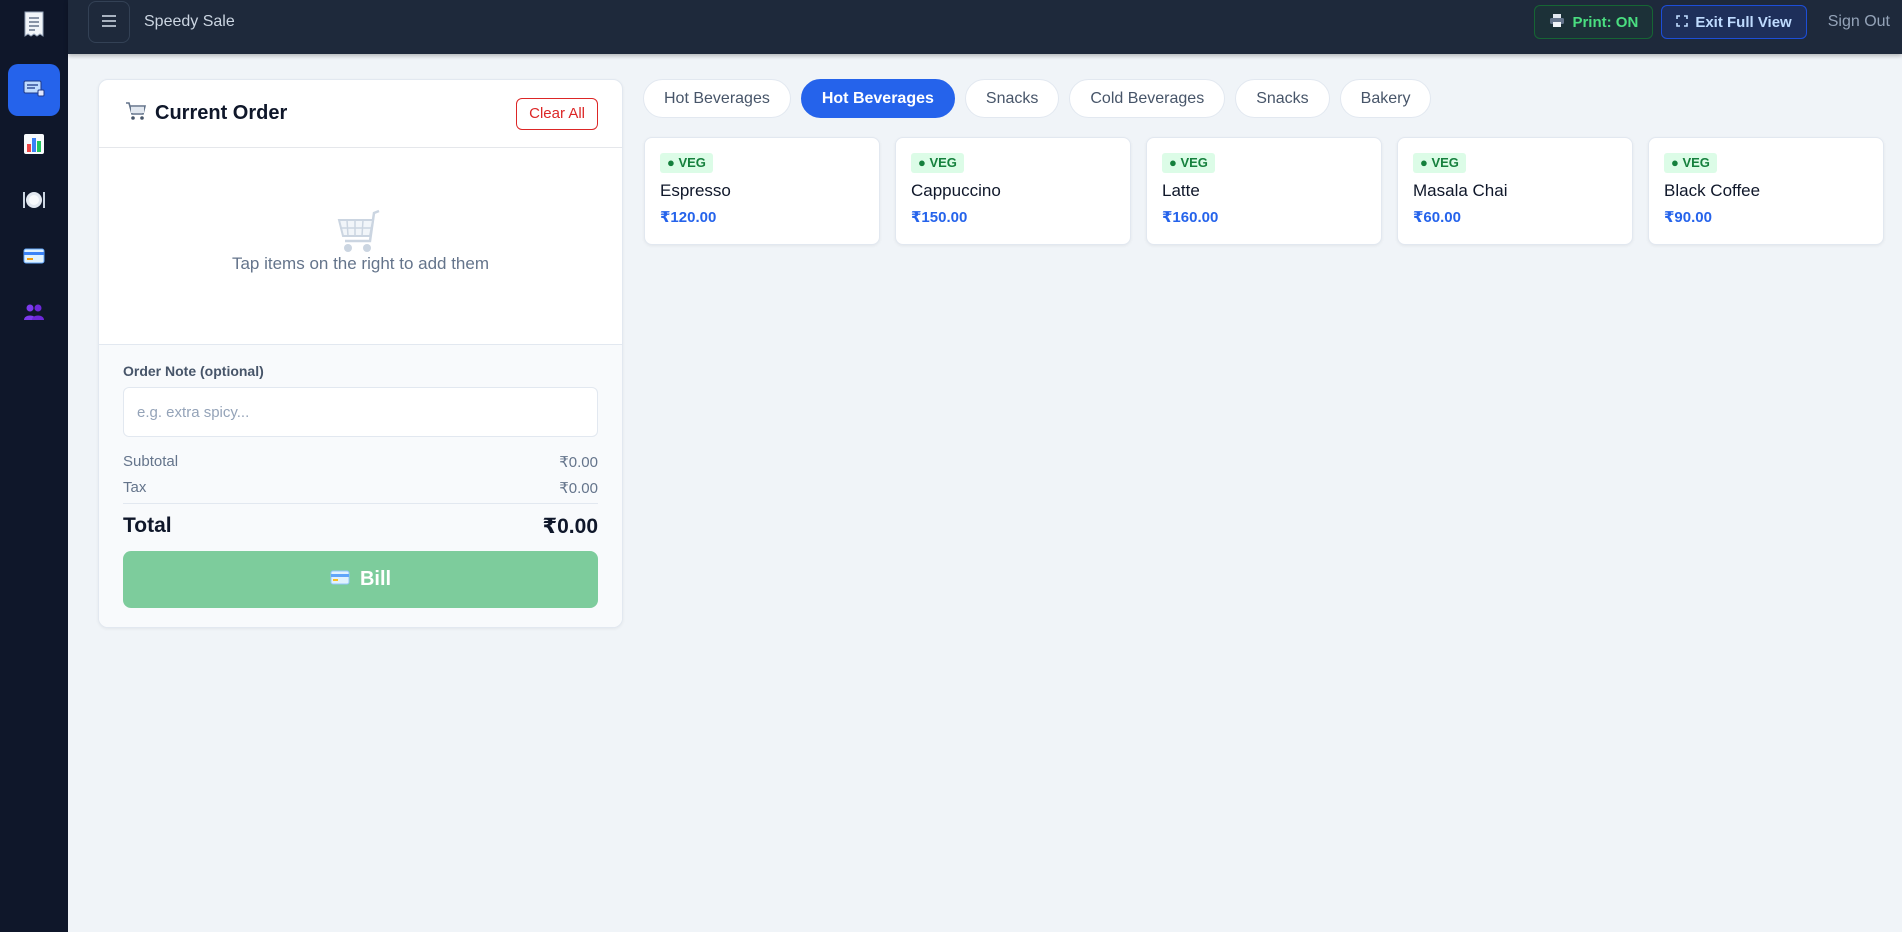 This screenshot has height=932, width=1902. What do you see at coordinates (1515, 191) in the screenshot?
I see `menu-item-card: ● VEG Masala Chai ₹60.00` at bounding box center [1515, 191].